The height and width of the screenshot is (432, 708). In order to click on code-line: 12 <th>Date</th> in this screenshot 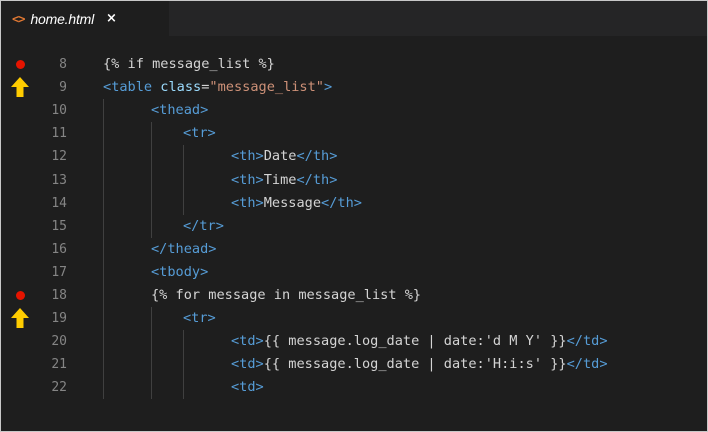, I will do `click(354, 156)`.